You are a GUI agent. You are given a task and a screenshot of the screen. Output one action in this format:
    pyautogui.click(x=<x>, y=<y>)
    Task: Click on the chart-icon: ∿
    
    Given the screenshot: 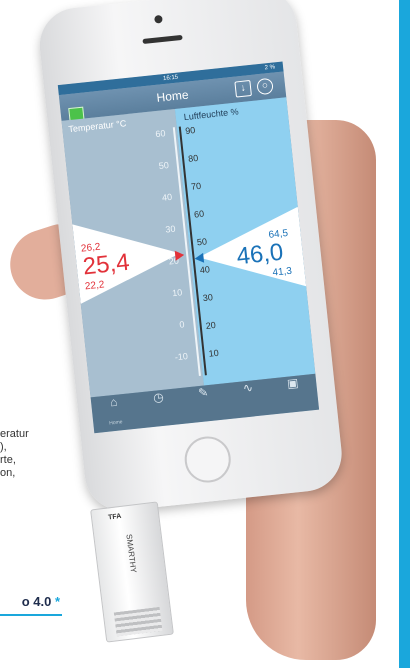 What is the action you would take?
    pyautogui.click(x=248, y=388)
    